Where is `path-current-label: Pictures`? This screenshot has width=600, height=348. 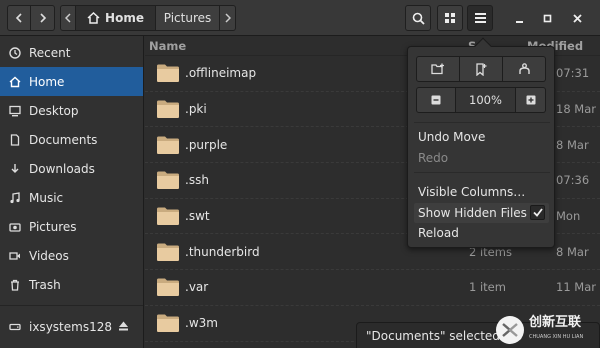 path-current-label: Pictures is located at coordinates (187, 18).